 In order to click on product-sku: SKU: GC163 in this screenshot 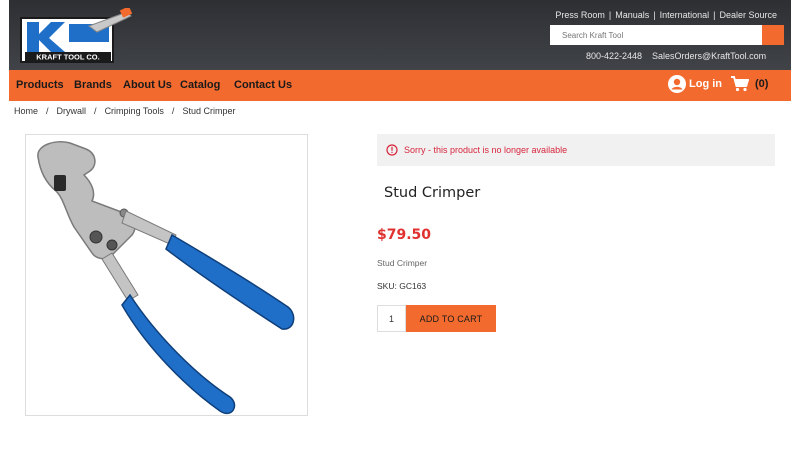, I will do `click(401, 286)`.